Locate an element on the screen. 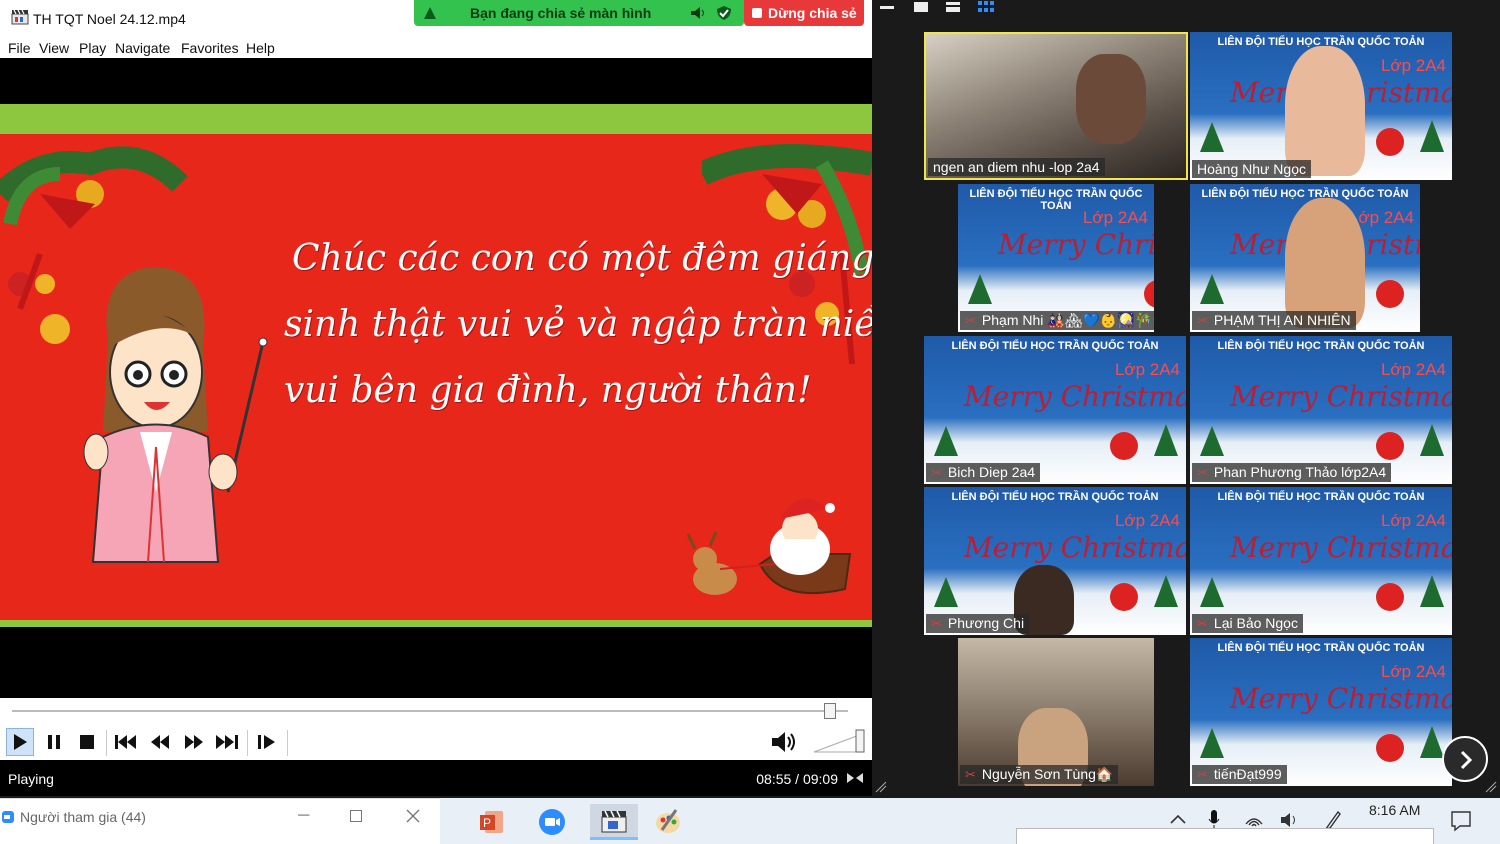  rewind-button is located at coordinates (160, 742).